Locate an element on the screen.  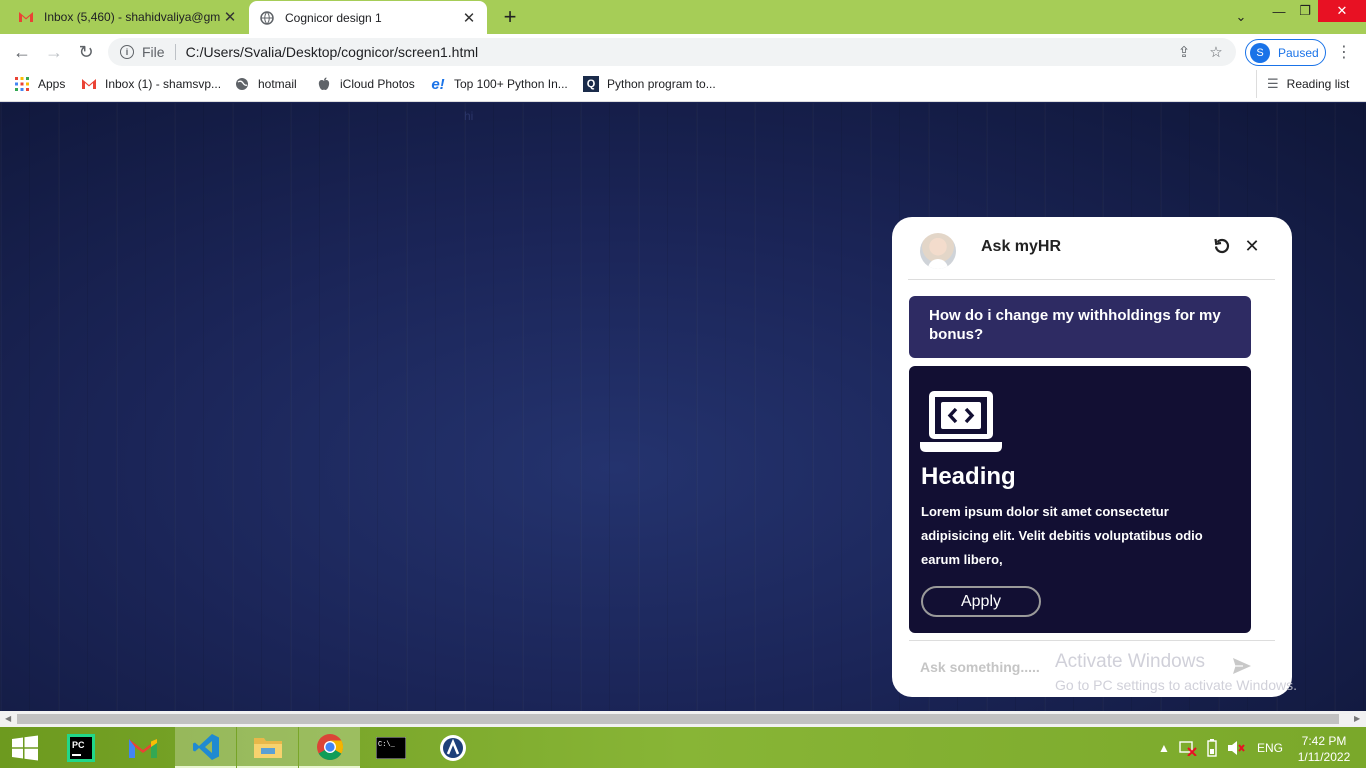
tab-title: Cognicor design 1 is located at coordinates (333, 17).